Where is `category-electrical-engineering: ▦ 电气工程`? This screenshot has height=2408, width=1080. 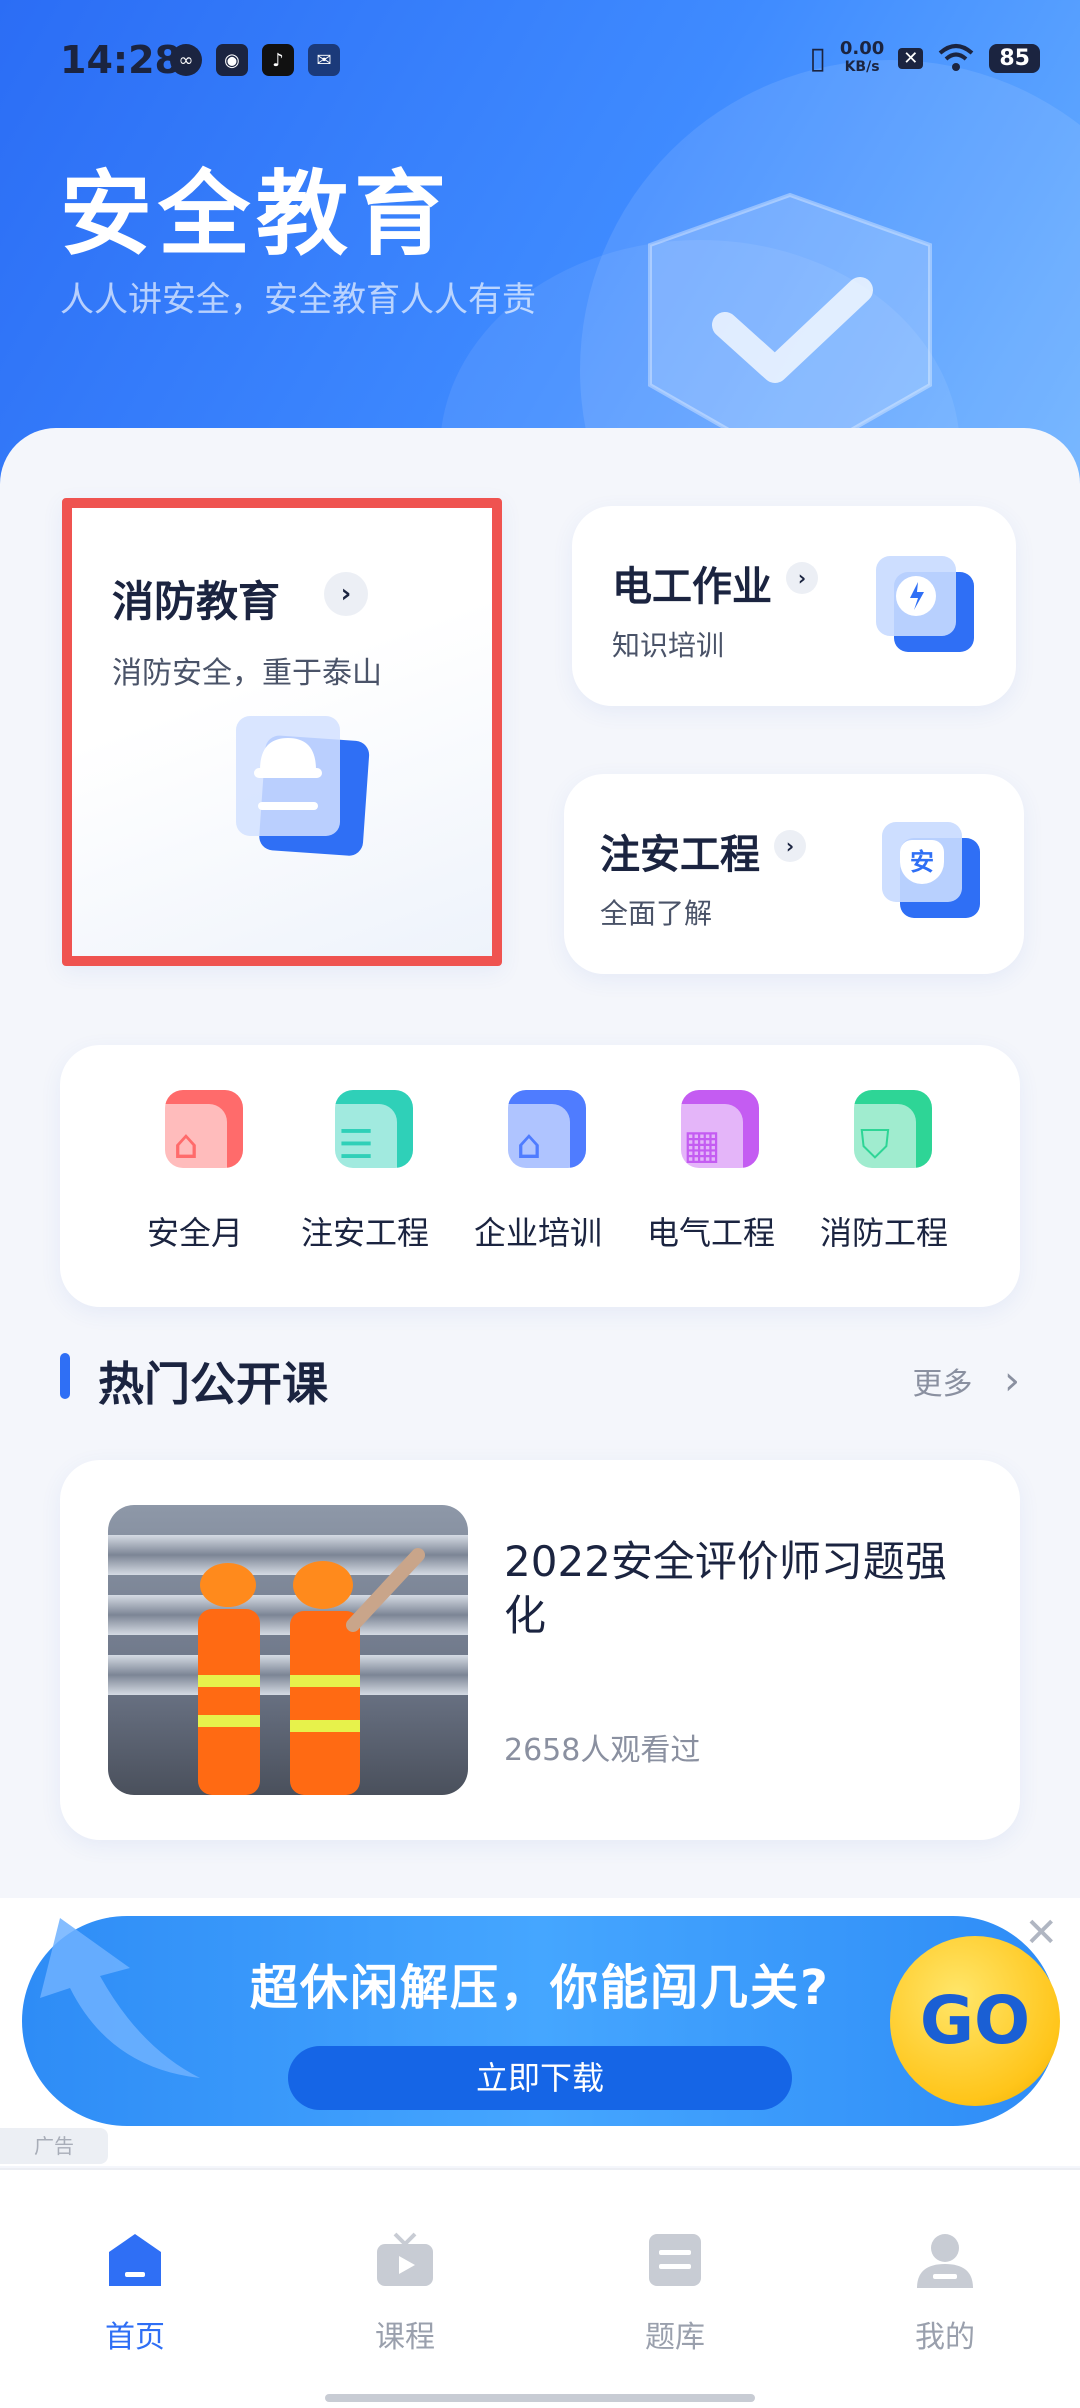
category-electrical-engineering: ▦ 电气工程 is located at coordinates (711, 1172).